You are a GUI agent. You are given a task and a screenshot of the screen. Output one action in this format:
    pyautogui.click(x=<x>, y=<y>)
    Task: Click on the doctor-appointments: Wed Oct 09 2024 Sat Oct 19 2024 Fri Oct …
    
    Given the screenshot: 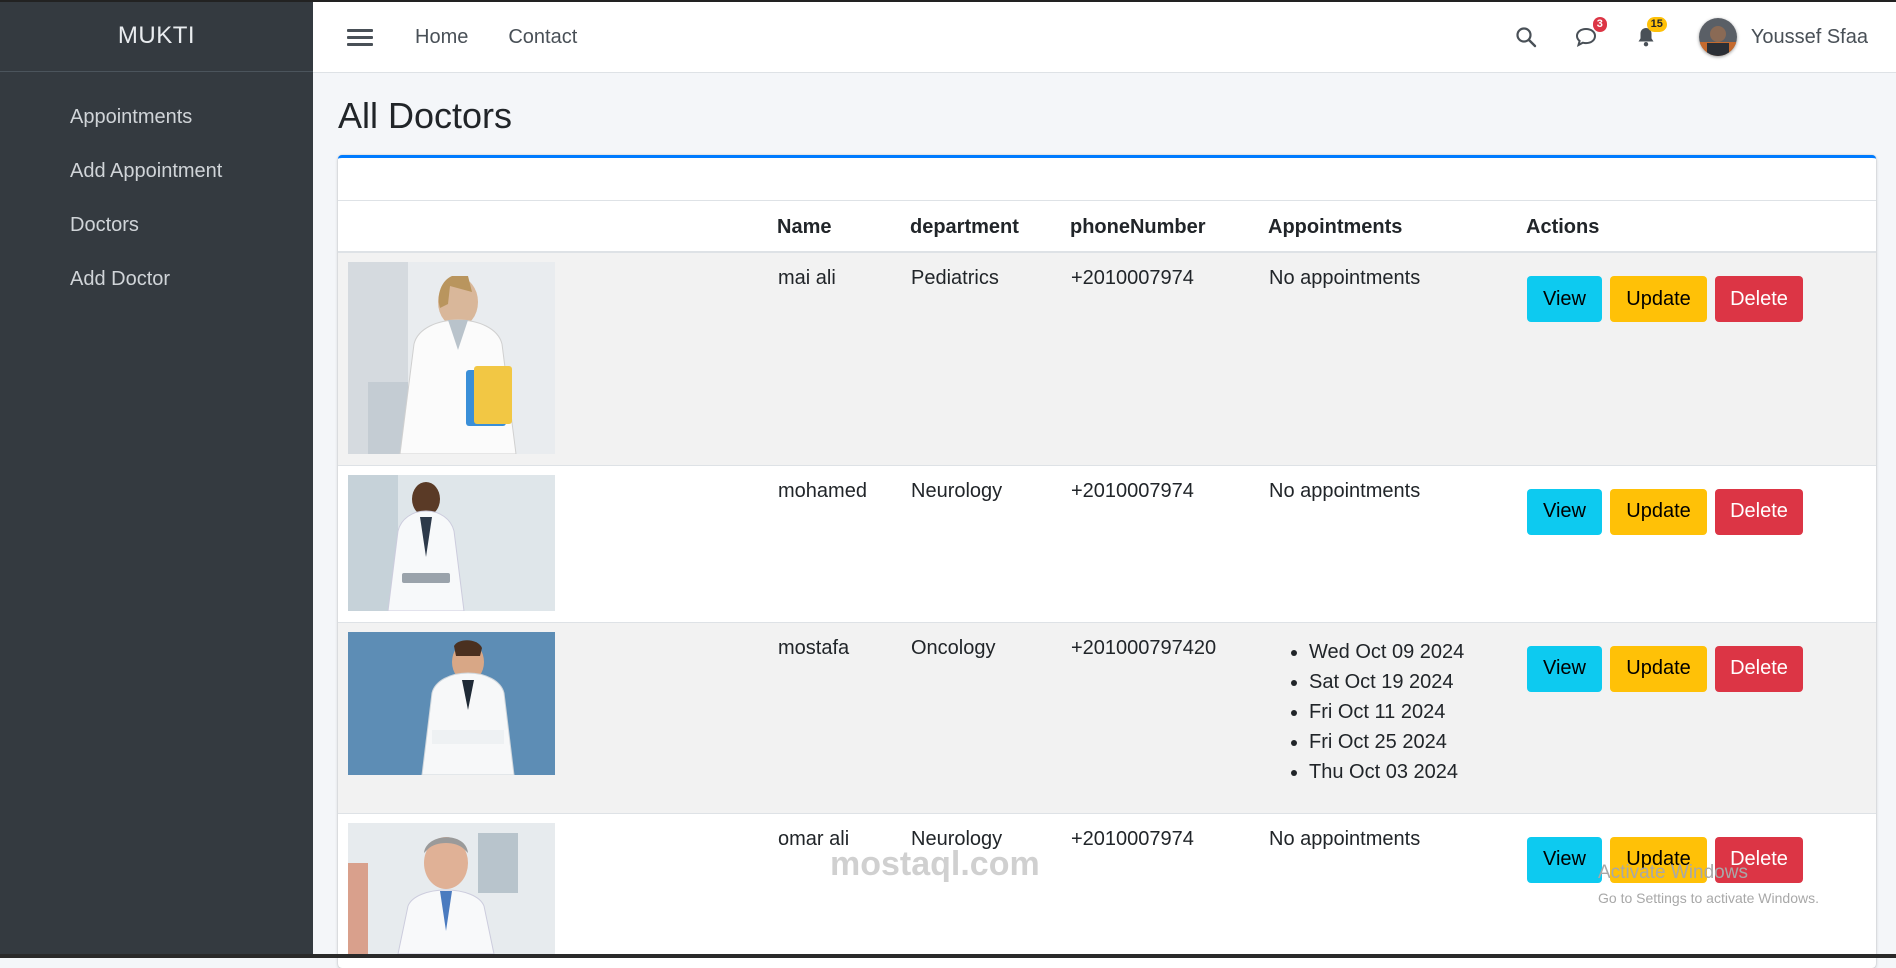 What is the action you would take?
    pyautogui.click(x=1397, y=717)
    